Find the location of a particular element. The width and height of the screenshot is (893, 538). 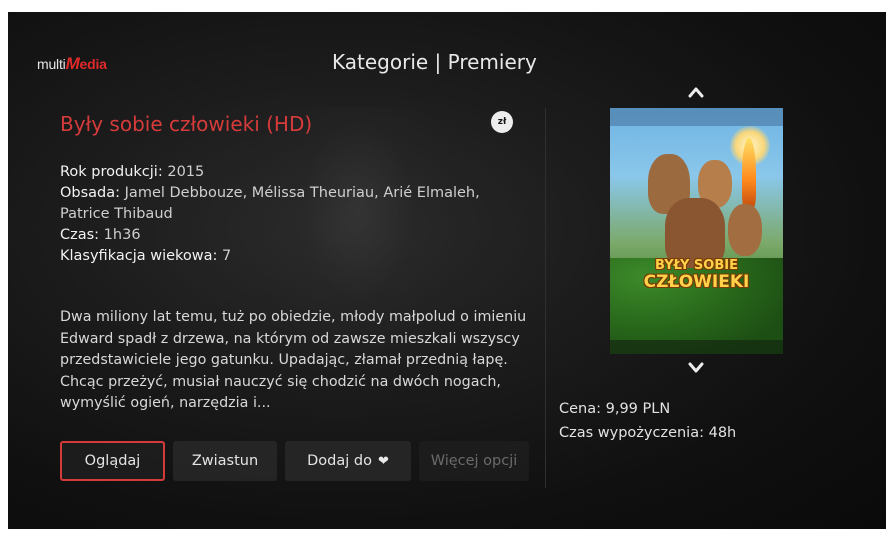

poster-character is located at coordinates (745, 230).